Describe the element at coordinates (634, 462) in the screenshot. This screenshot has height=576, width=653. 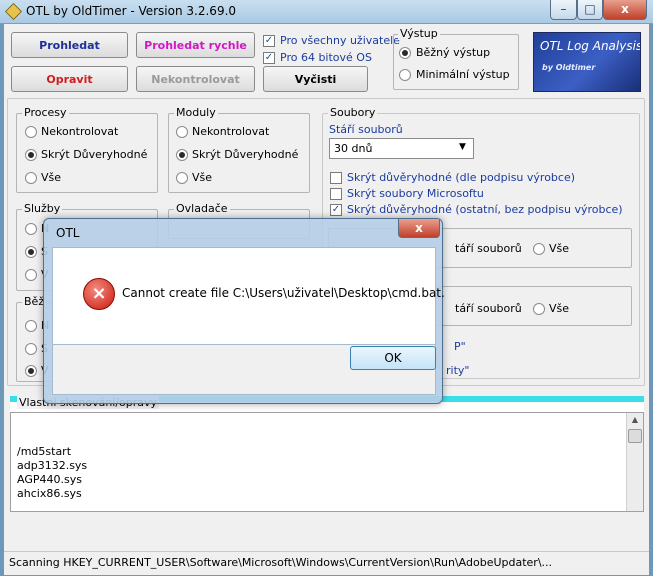
I see `custom-scrollbar: ▲` at that location.